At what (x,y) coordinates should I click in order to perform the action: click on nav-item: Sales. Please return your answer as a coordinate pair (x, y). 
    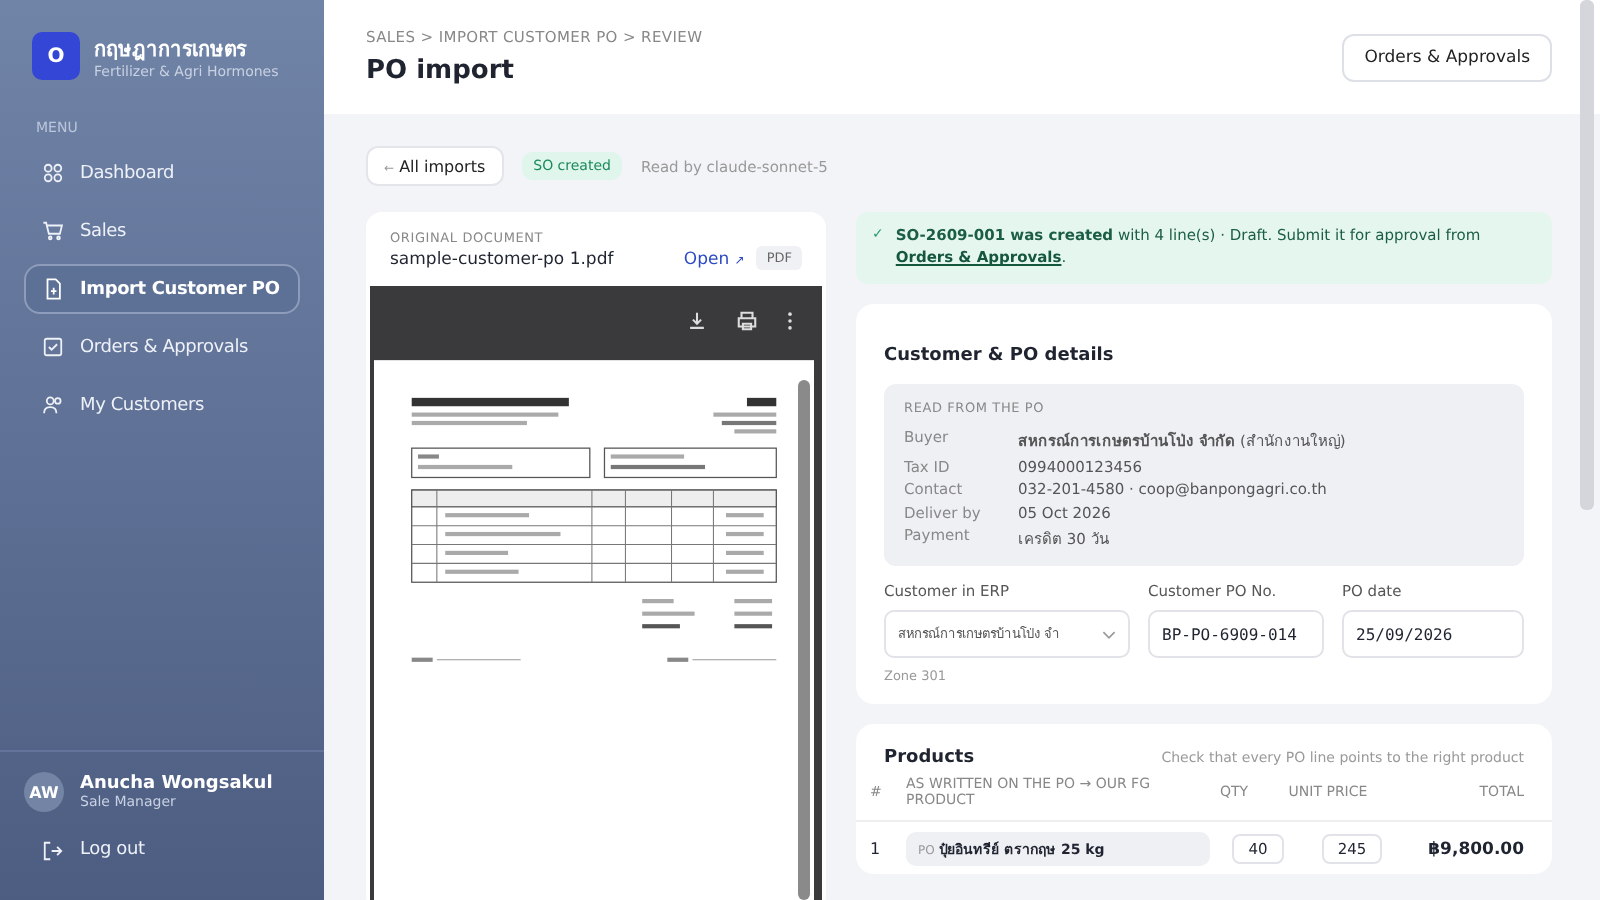
    Looking at the image, I should click on (162, 231).